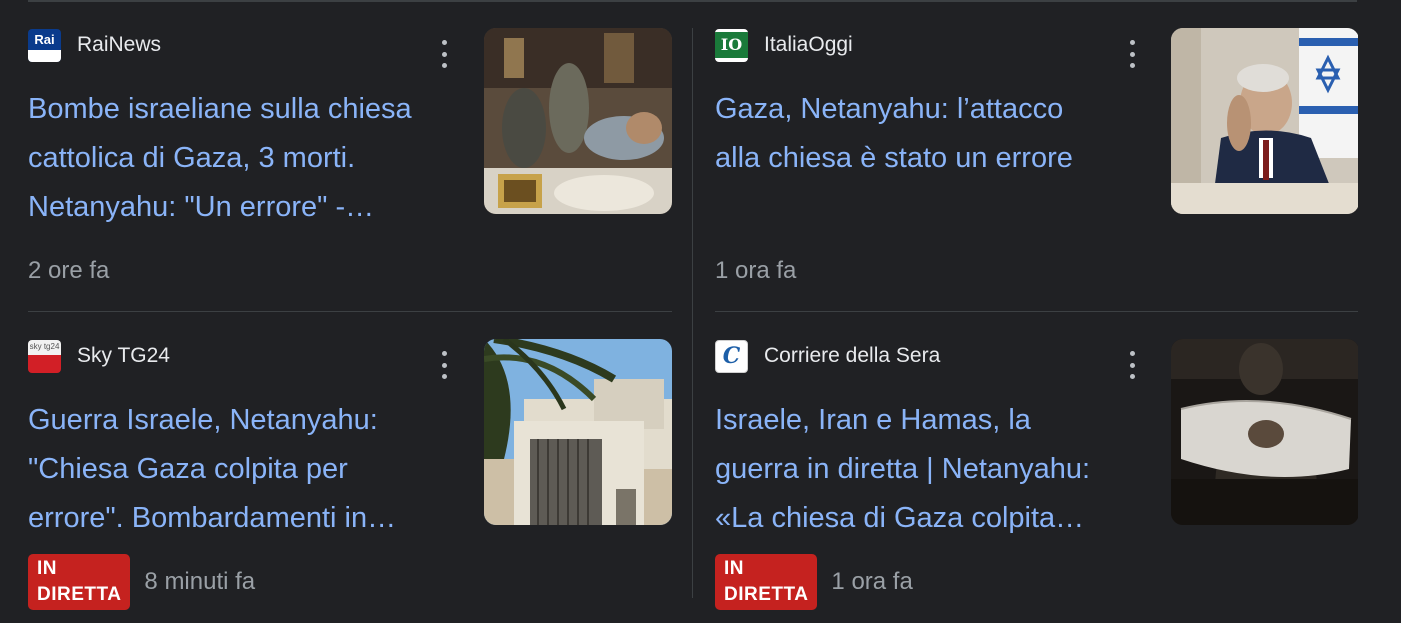 The width and height of the screenshot is (1401, 623). I want to click on meta-row: IN DIRETTA 8 minuti fa, so click(142, 582).